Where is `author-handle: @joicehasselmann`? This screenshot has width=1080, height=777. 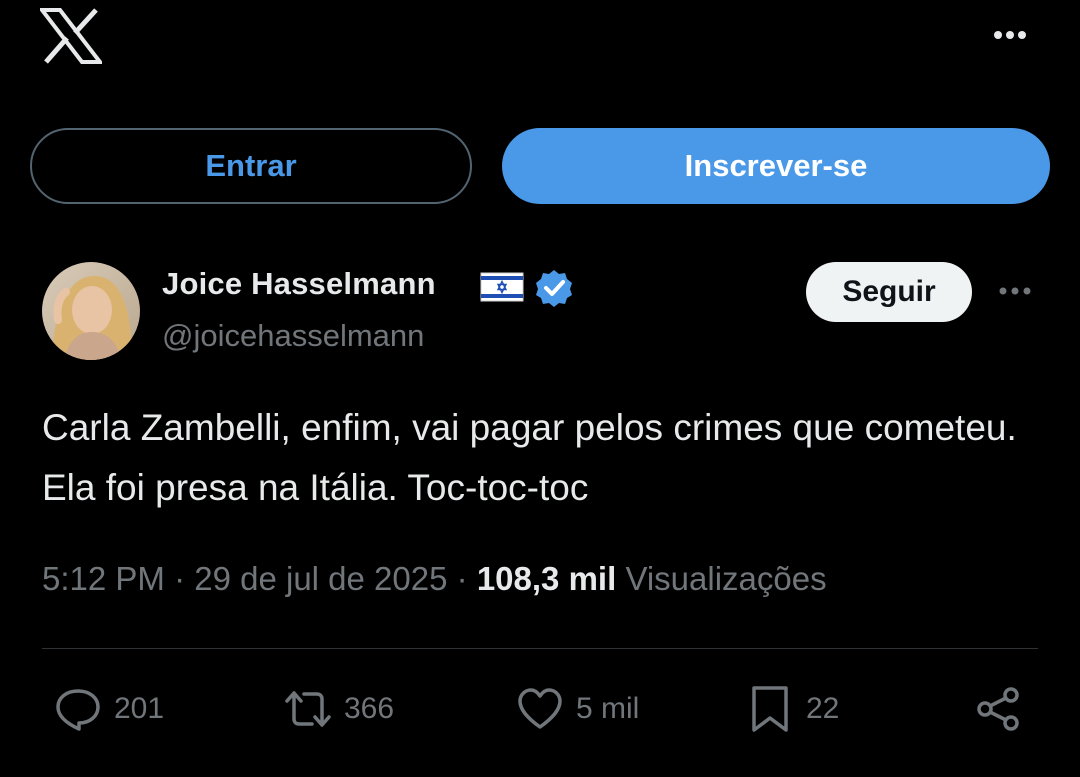 author-handle: @joicehasselmann is located at coordinates (293, 336).